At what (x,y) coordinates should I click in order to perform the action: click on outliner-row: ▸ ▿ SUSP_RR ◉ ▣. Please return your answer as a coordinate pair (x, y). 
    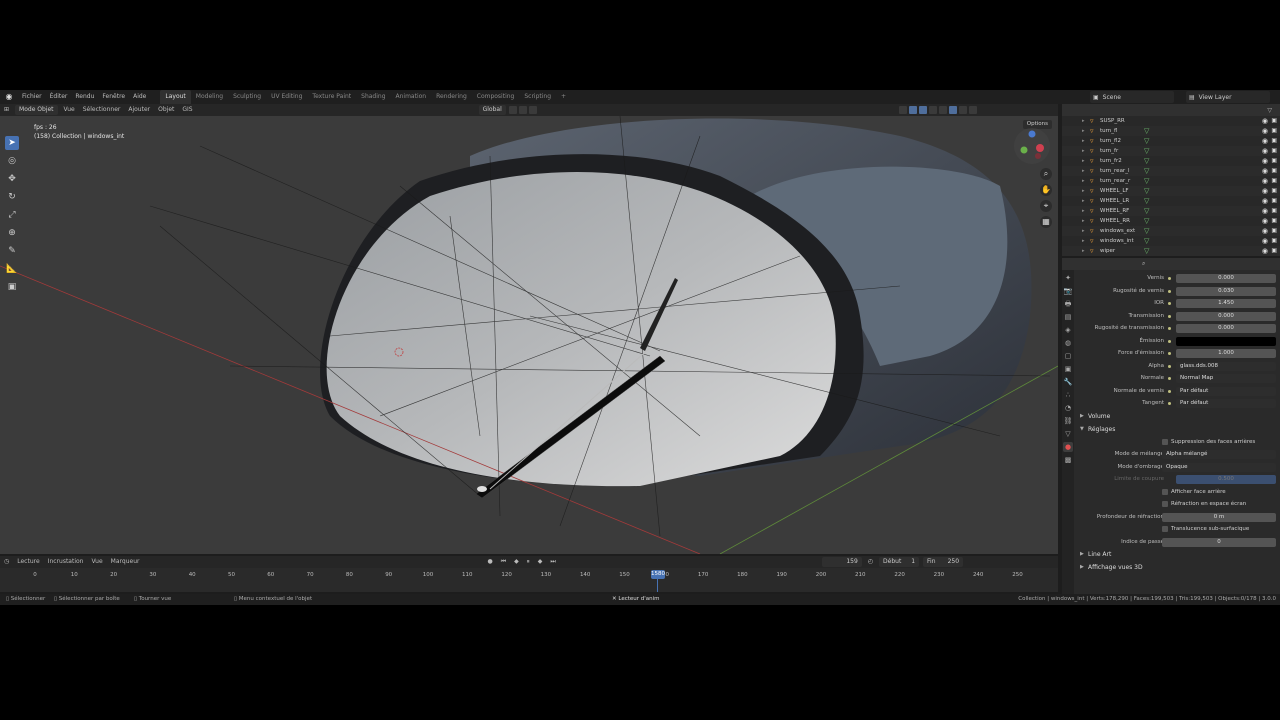
    Looking at the image, I should click on (1171, 121).